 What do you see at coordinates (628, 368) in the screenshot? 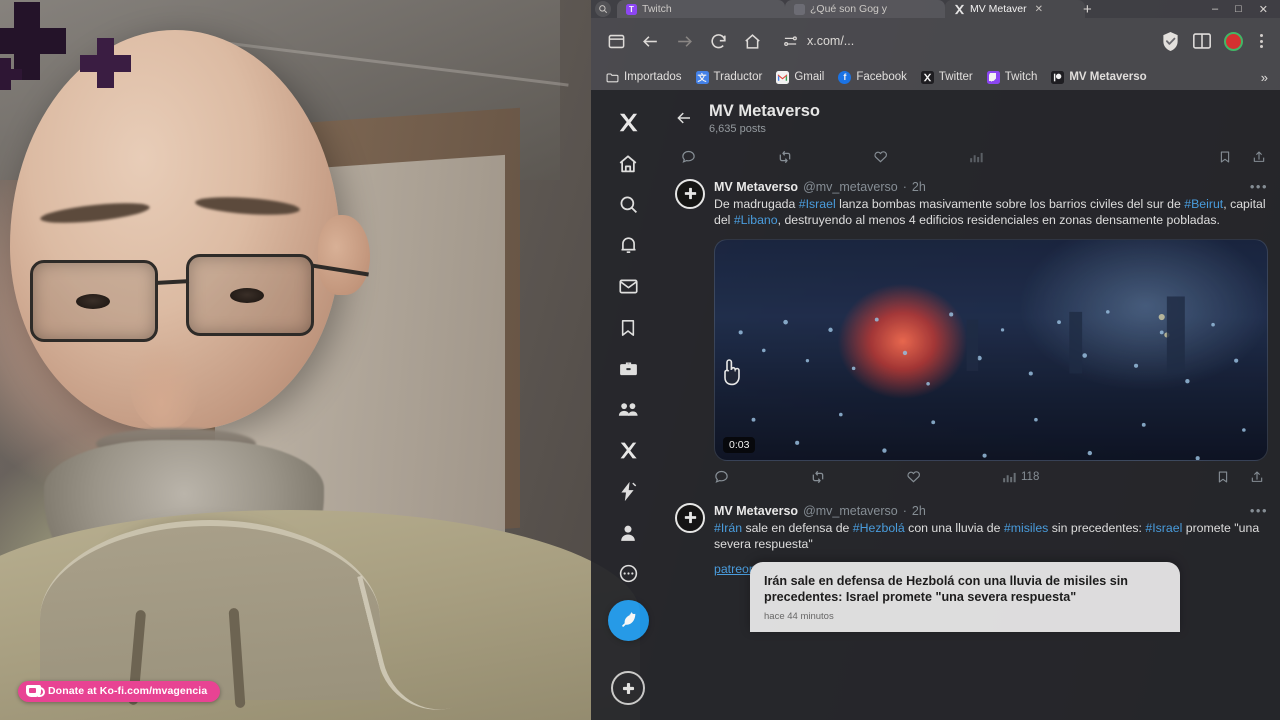
I see `sidebar-item-jobs` at bounding box center [628, 368].